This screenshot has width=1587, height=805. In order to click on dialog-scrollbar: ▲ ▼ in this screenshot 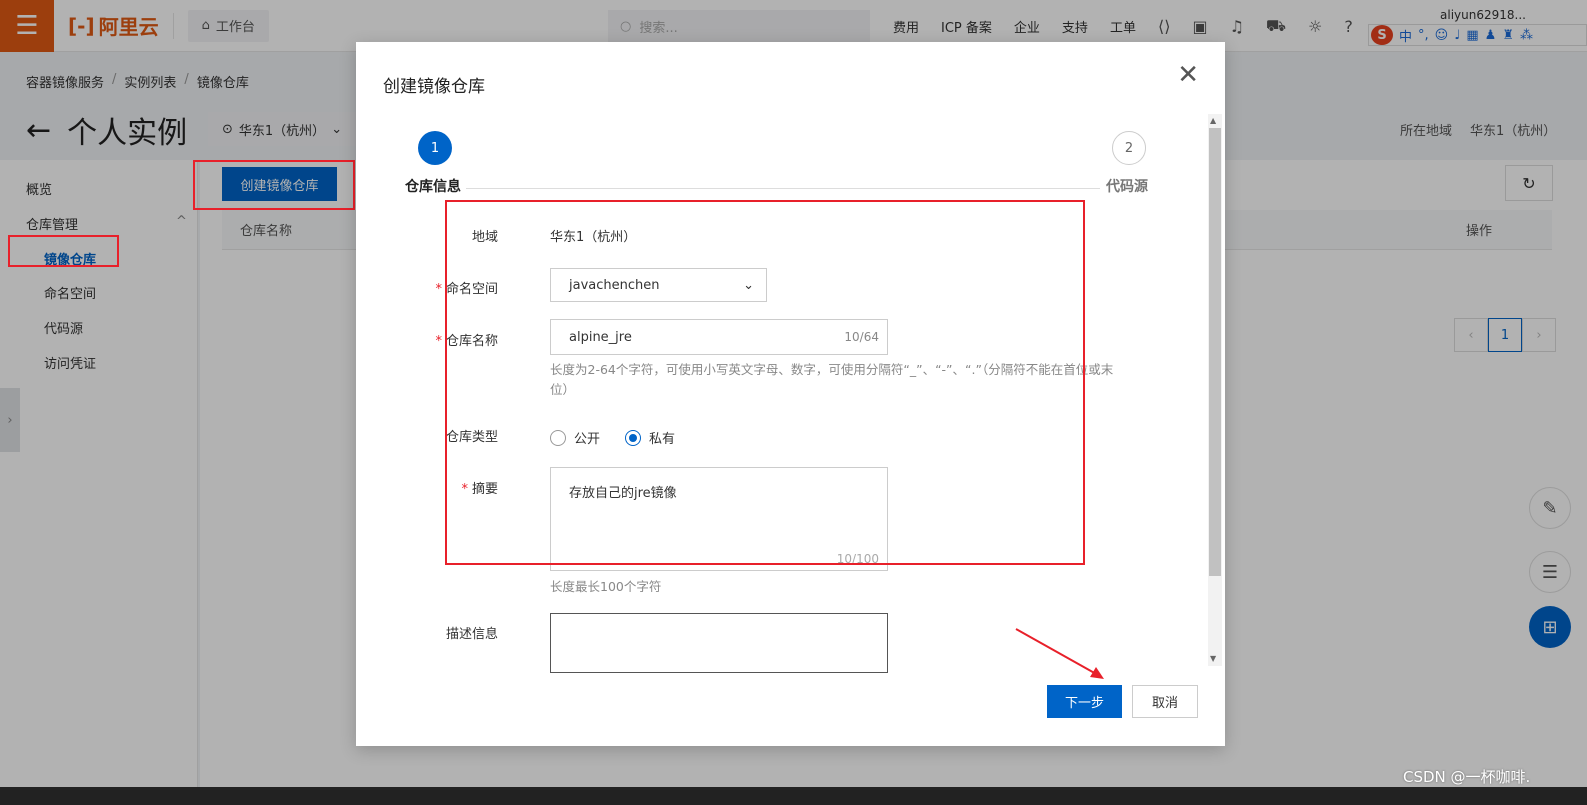, I will do `click(1215, 390)`.